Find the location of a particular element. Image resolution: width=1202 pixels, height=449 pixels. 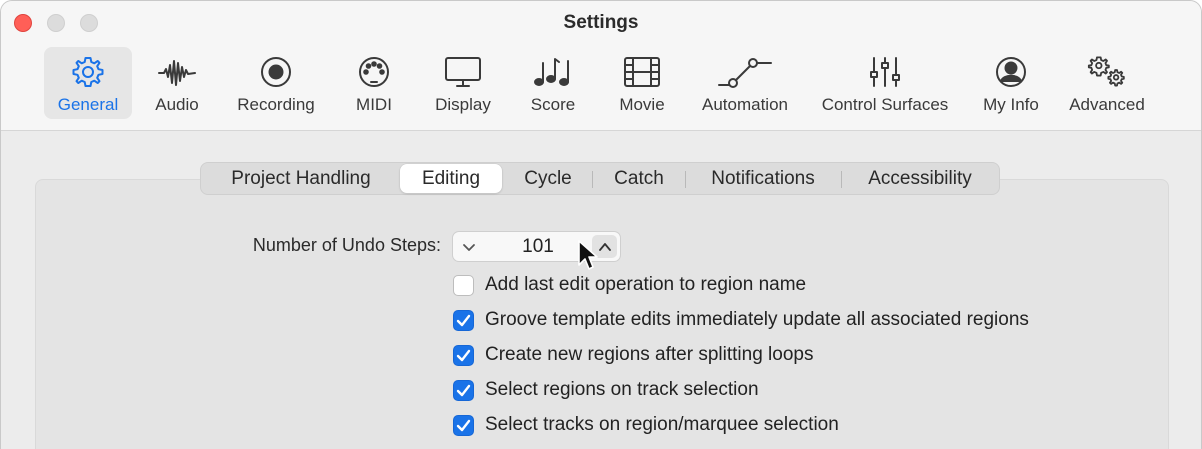

toolbar-item-movie: Movie is located at coordinates (642, 83).